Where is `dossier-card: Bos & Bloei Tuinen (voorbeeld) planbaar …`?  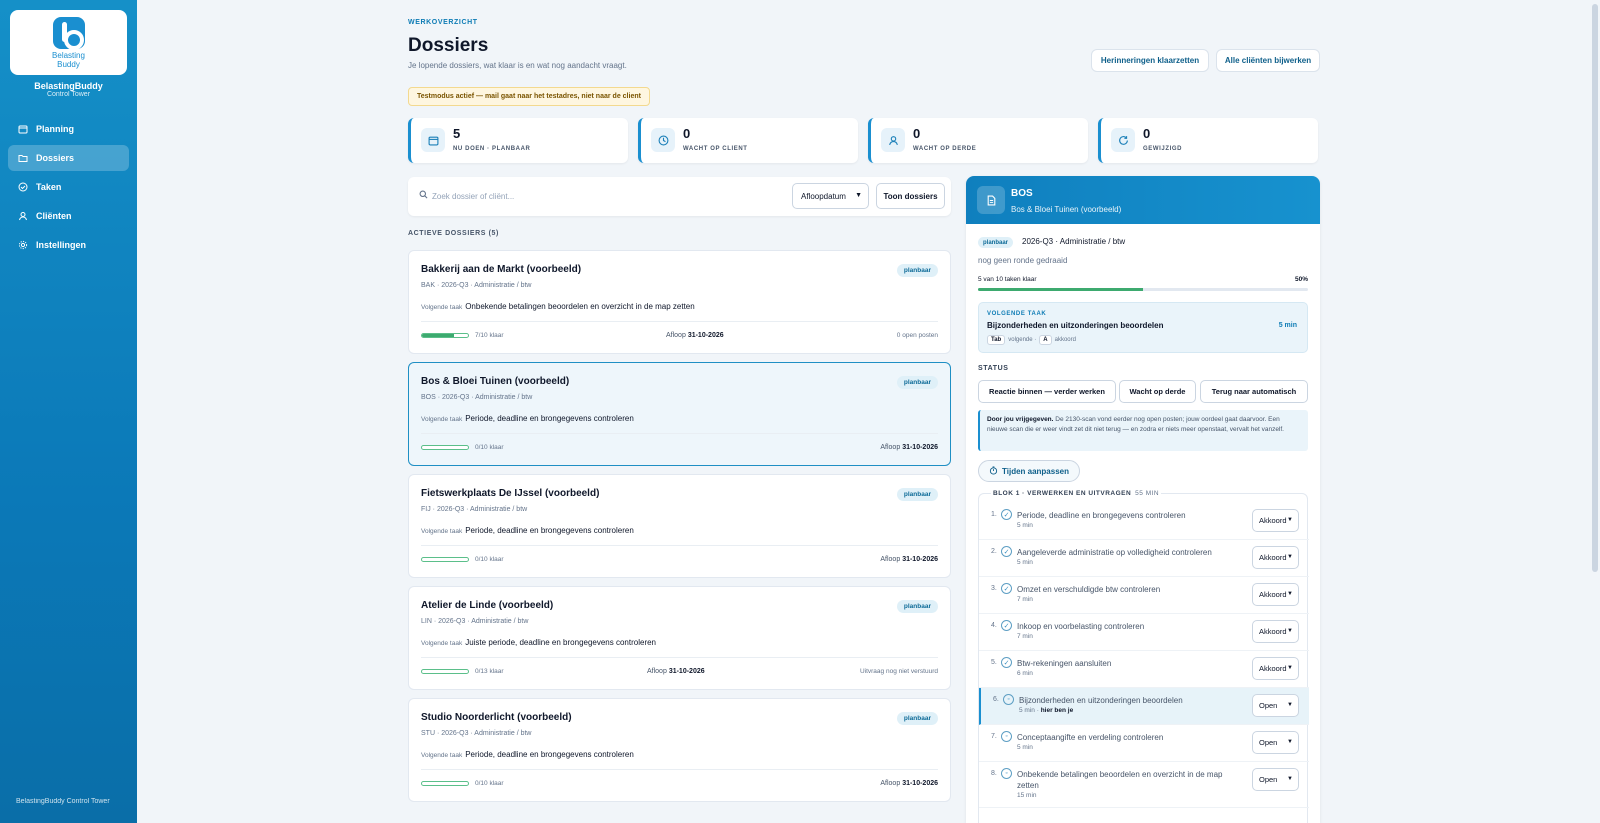
dossier-card: Bos & Bloei Tuinen (voorbeeld) planbaar … is located at coordinates (679, 414).